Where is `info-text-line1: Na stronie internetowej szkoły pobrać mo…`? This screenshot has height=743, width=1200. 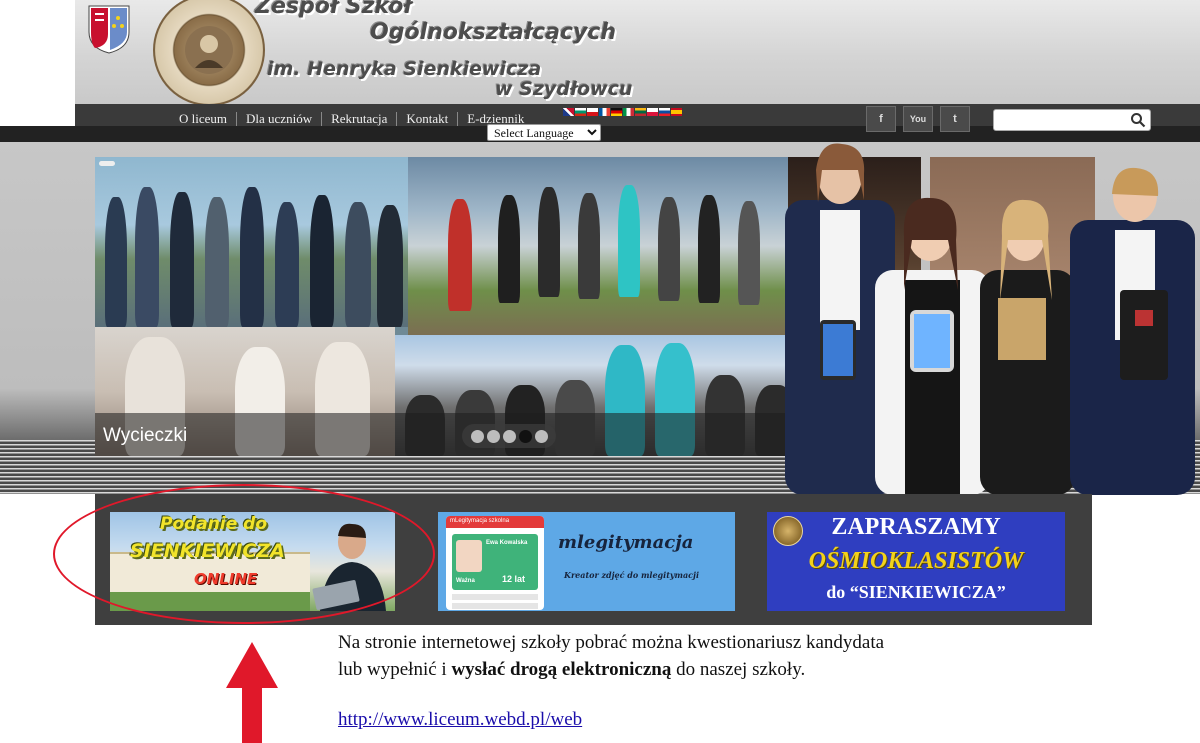
info-text-line1: Na stronie internetowej szkoły pobrać mo… is located at coordinates (611, 642).